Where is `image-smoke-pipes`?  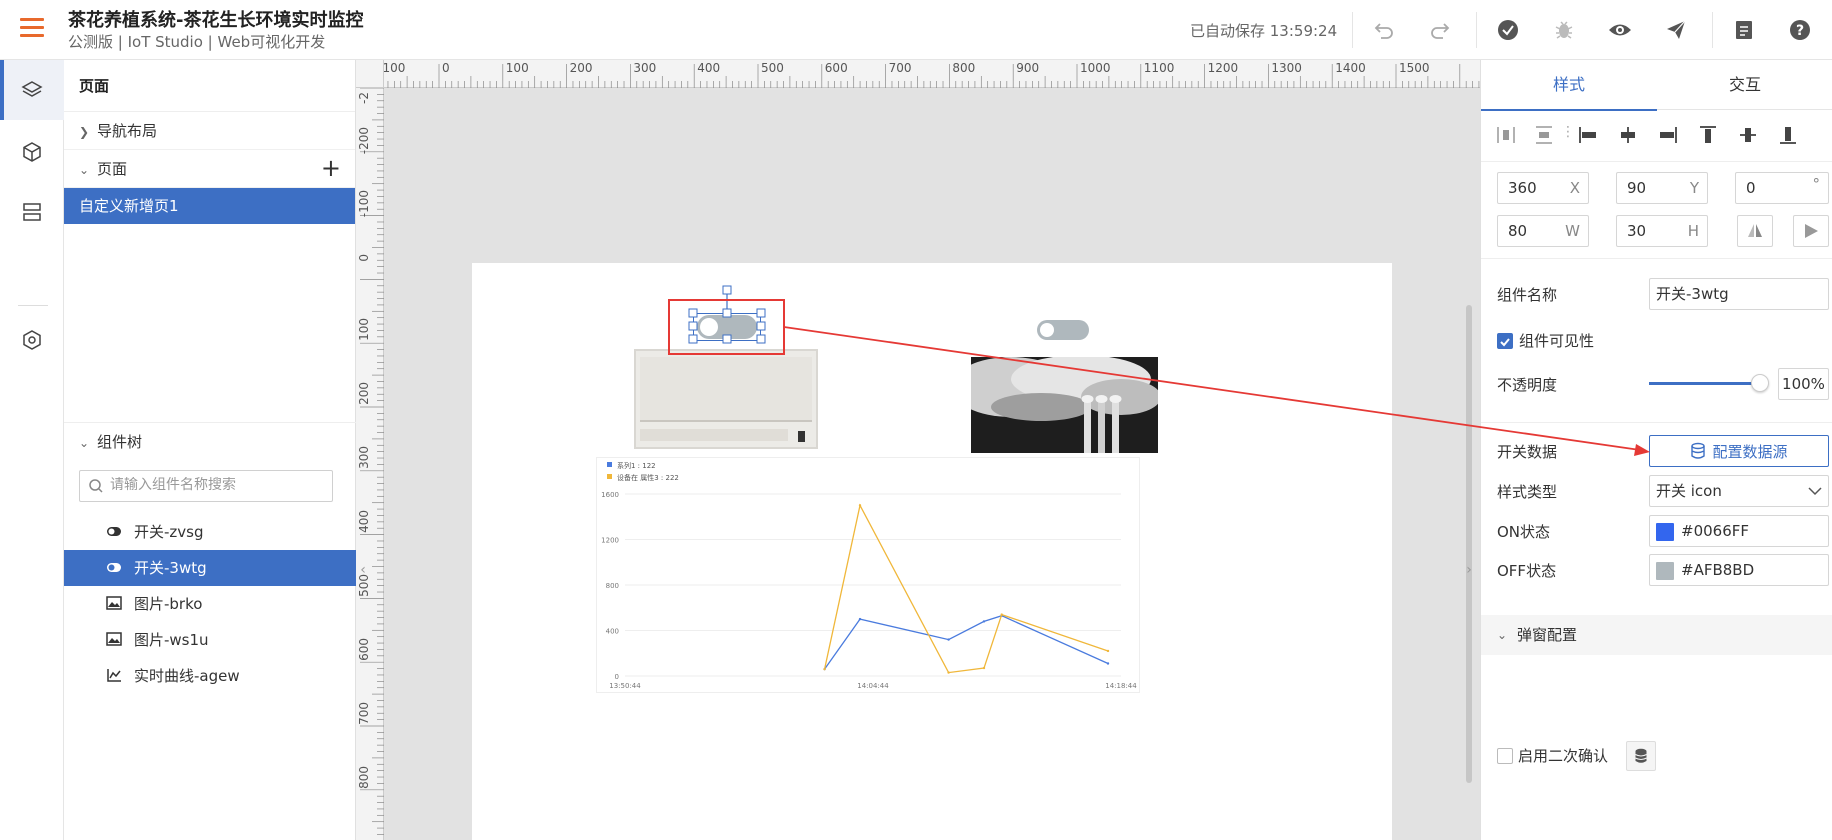
image-smoke-pipes is located at coordinates (1056, 404).